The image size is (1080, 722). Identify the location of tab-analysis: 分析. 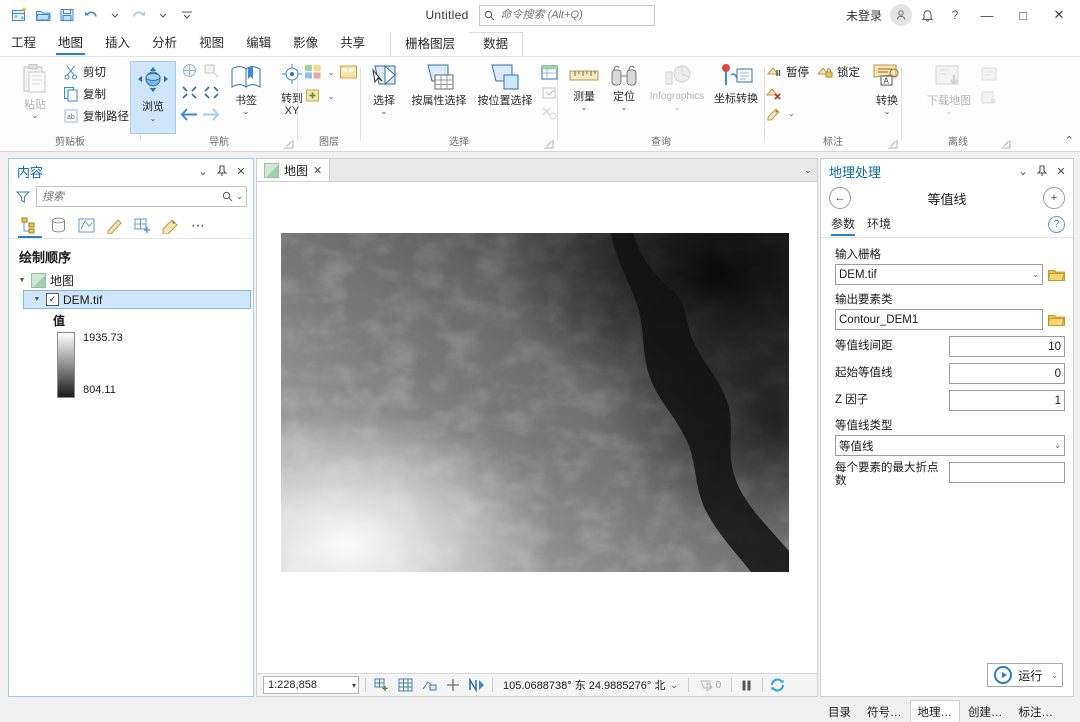
(164, 43).